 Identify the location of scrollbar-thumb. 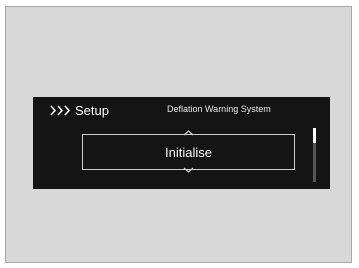
(314, 135).